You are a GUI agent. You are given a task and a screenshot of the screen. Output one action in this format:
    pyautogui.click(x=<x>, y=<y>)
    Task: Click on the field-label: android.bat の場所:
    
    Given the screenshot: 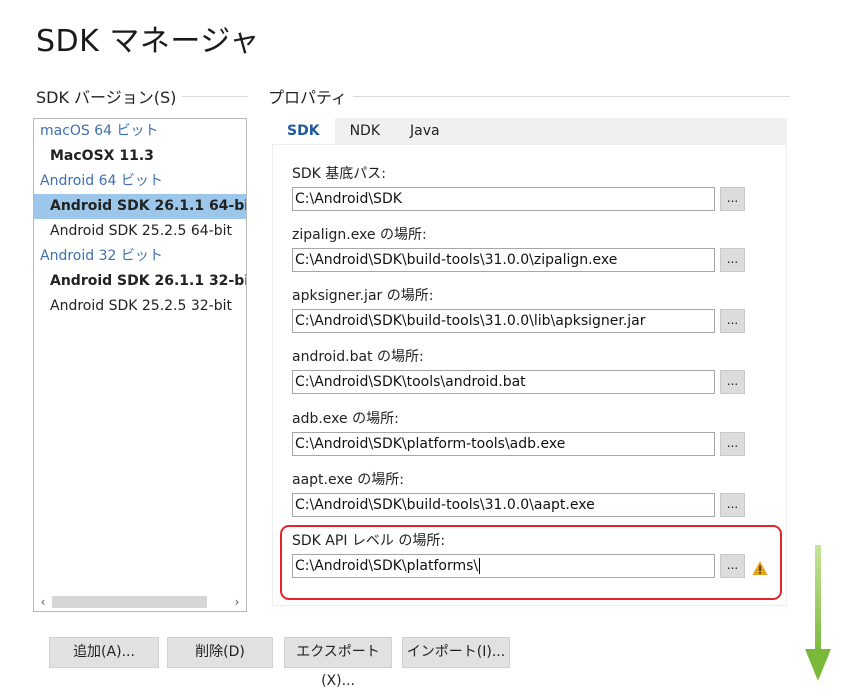 What is the action you would take?
    pyautogui.click(x=358, y=357)
    